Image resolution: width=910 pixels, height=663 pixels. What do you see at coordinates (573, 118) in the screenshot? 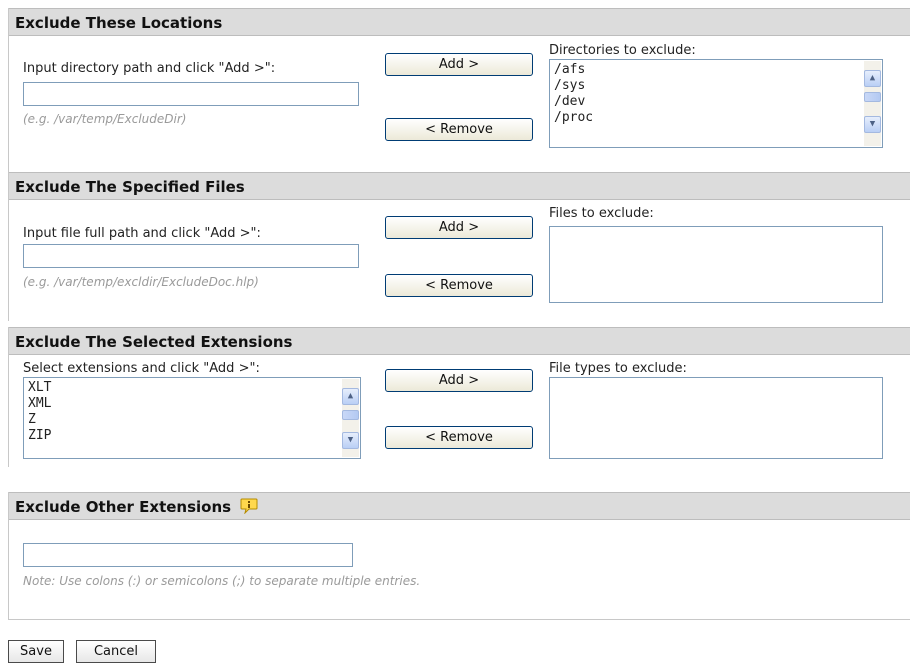
I see `list-item: /proc` at bounding box center [573, 118].